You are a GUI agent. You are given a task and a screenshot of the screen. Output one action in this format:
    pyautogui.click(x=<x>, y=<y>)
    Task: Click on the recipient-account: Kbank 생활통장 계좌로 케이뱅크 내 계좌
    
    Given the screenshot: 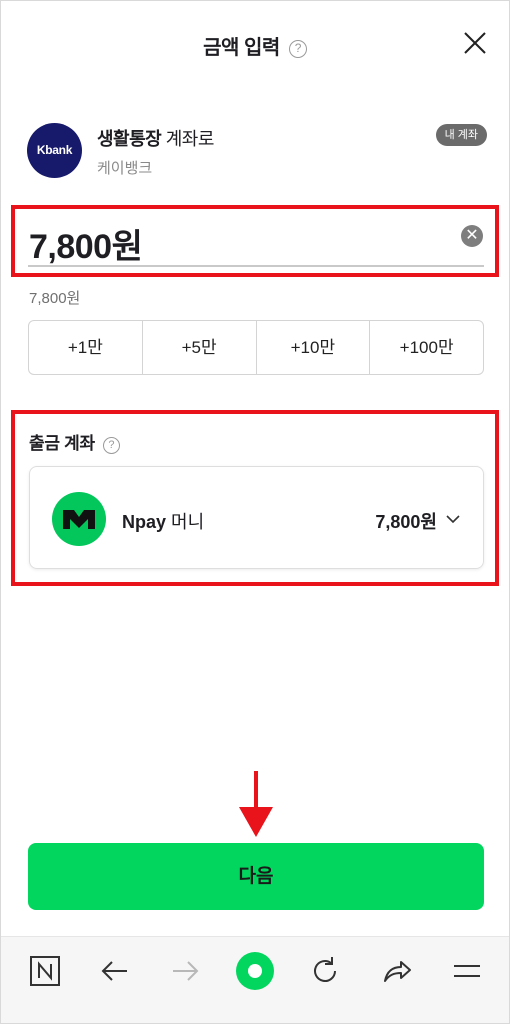 What is the action you would take?
    pyautogui.click(x=257, y=151)
    